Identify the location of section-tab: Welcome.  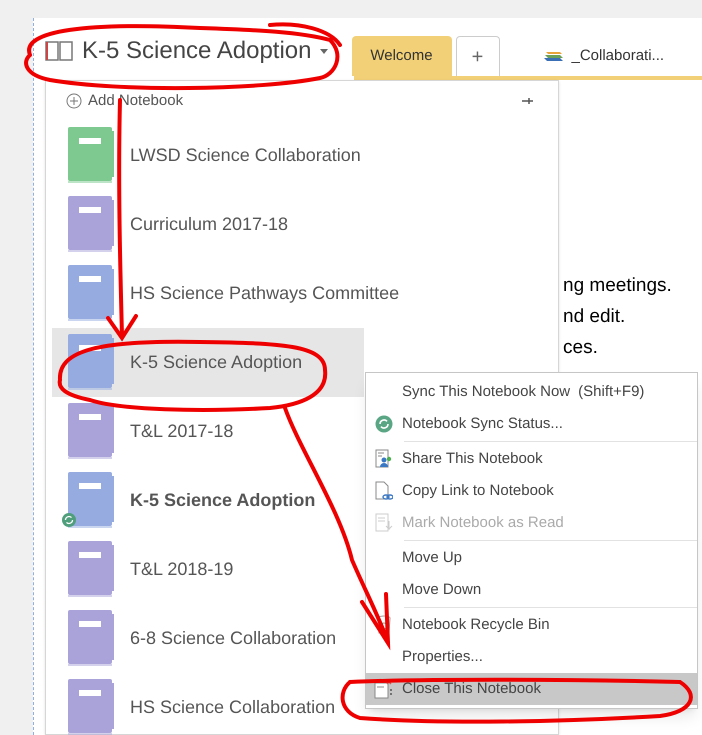
(402, 56).